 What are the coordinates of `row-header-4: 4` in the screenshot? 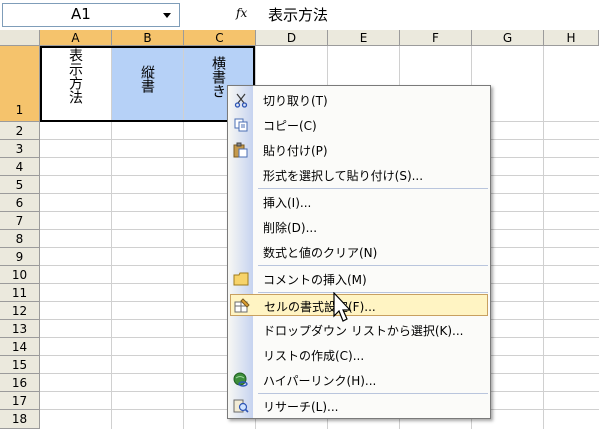 It's located at (20, 167).